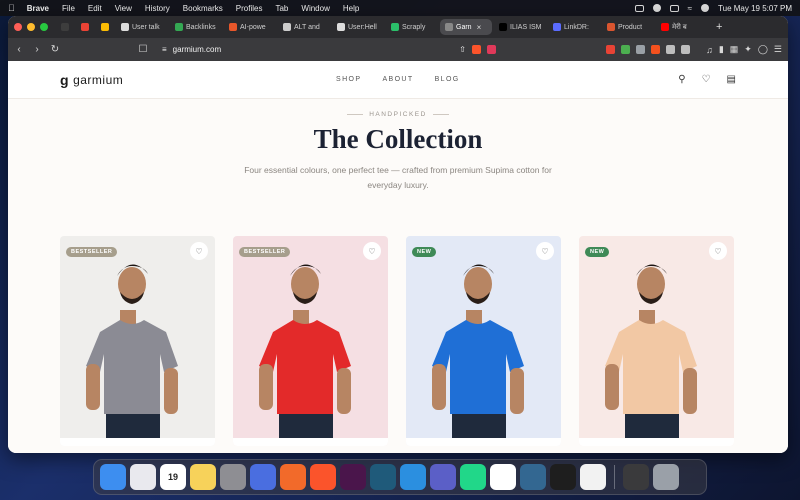 The height and width of the screenshot is (500, 800). I want to click on browser-tab: AI-powe, so click(250, 27).